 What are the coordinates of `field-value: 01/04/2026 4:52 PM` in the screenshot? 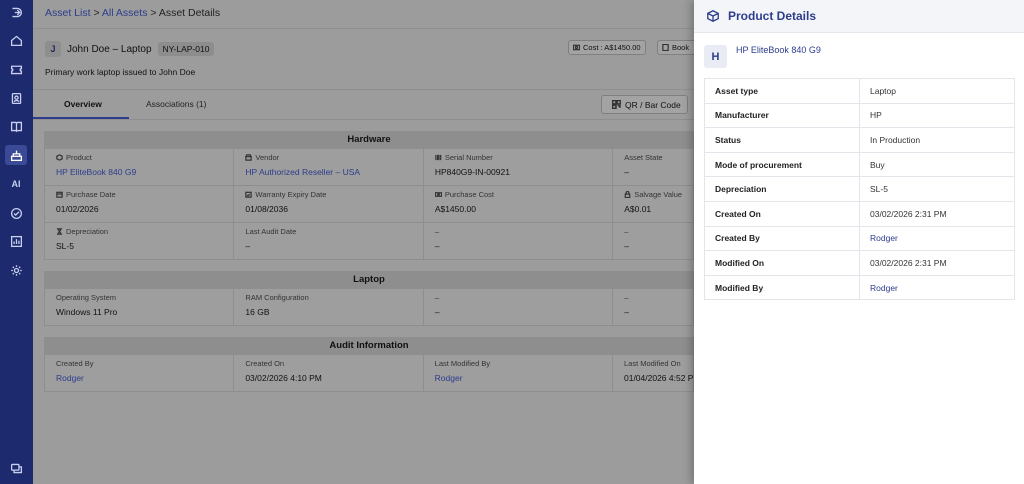 It's located at (662, 378).